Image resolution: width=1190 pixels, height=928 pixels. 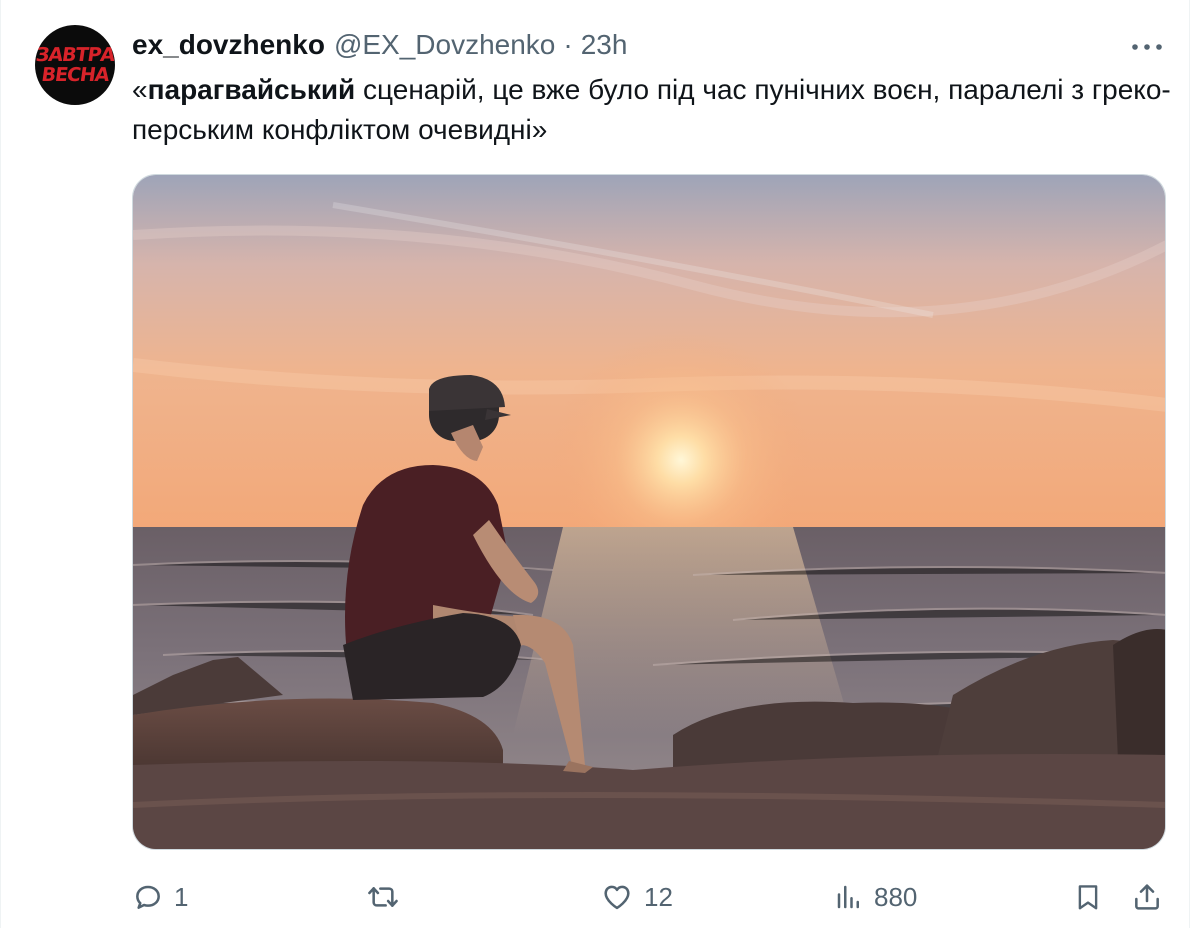 What do you see at coordinates (617, 897) in the screenshot?
I see `like-icon` at bounding box center [617, 897].